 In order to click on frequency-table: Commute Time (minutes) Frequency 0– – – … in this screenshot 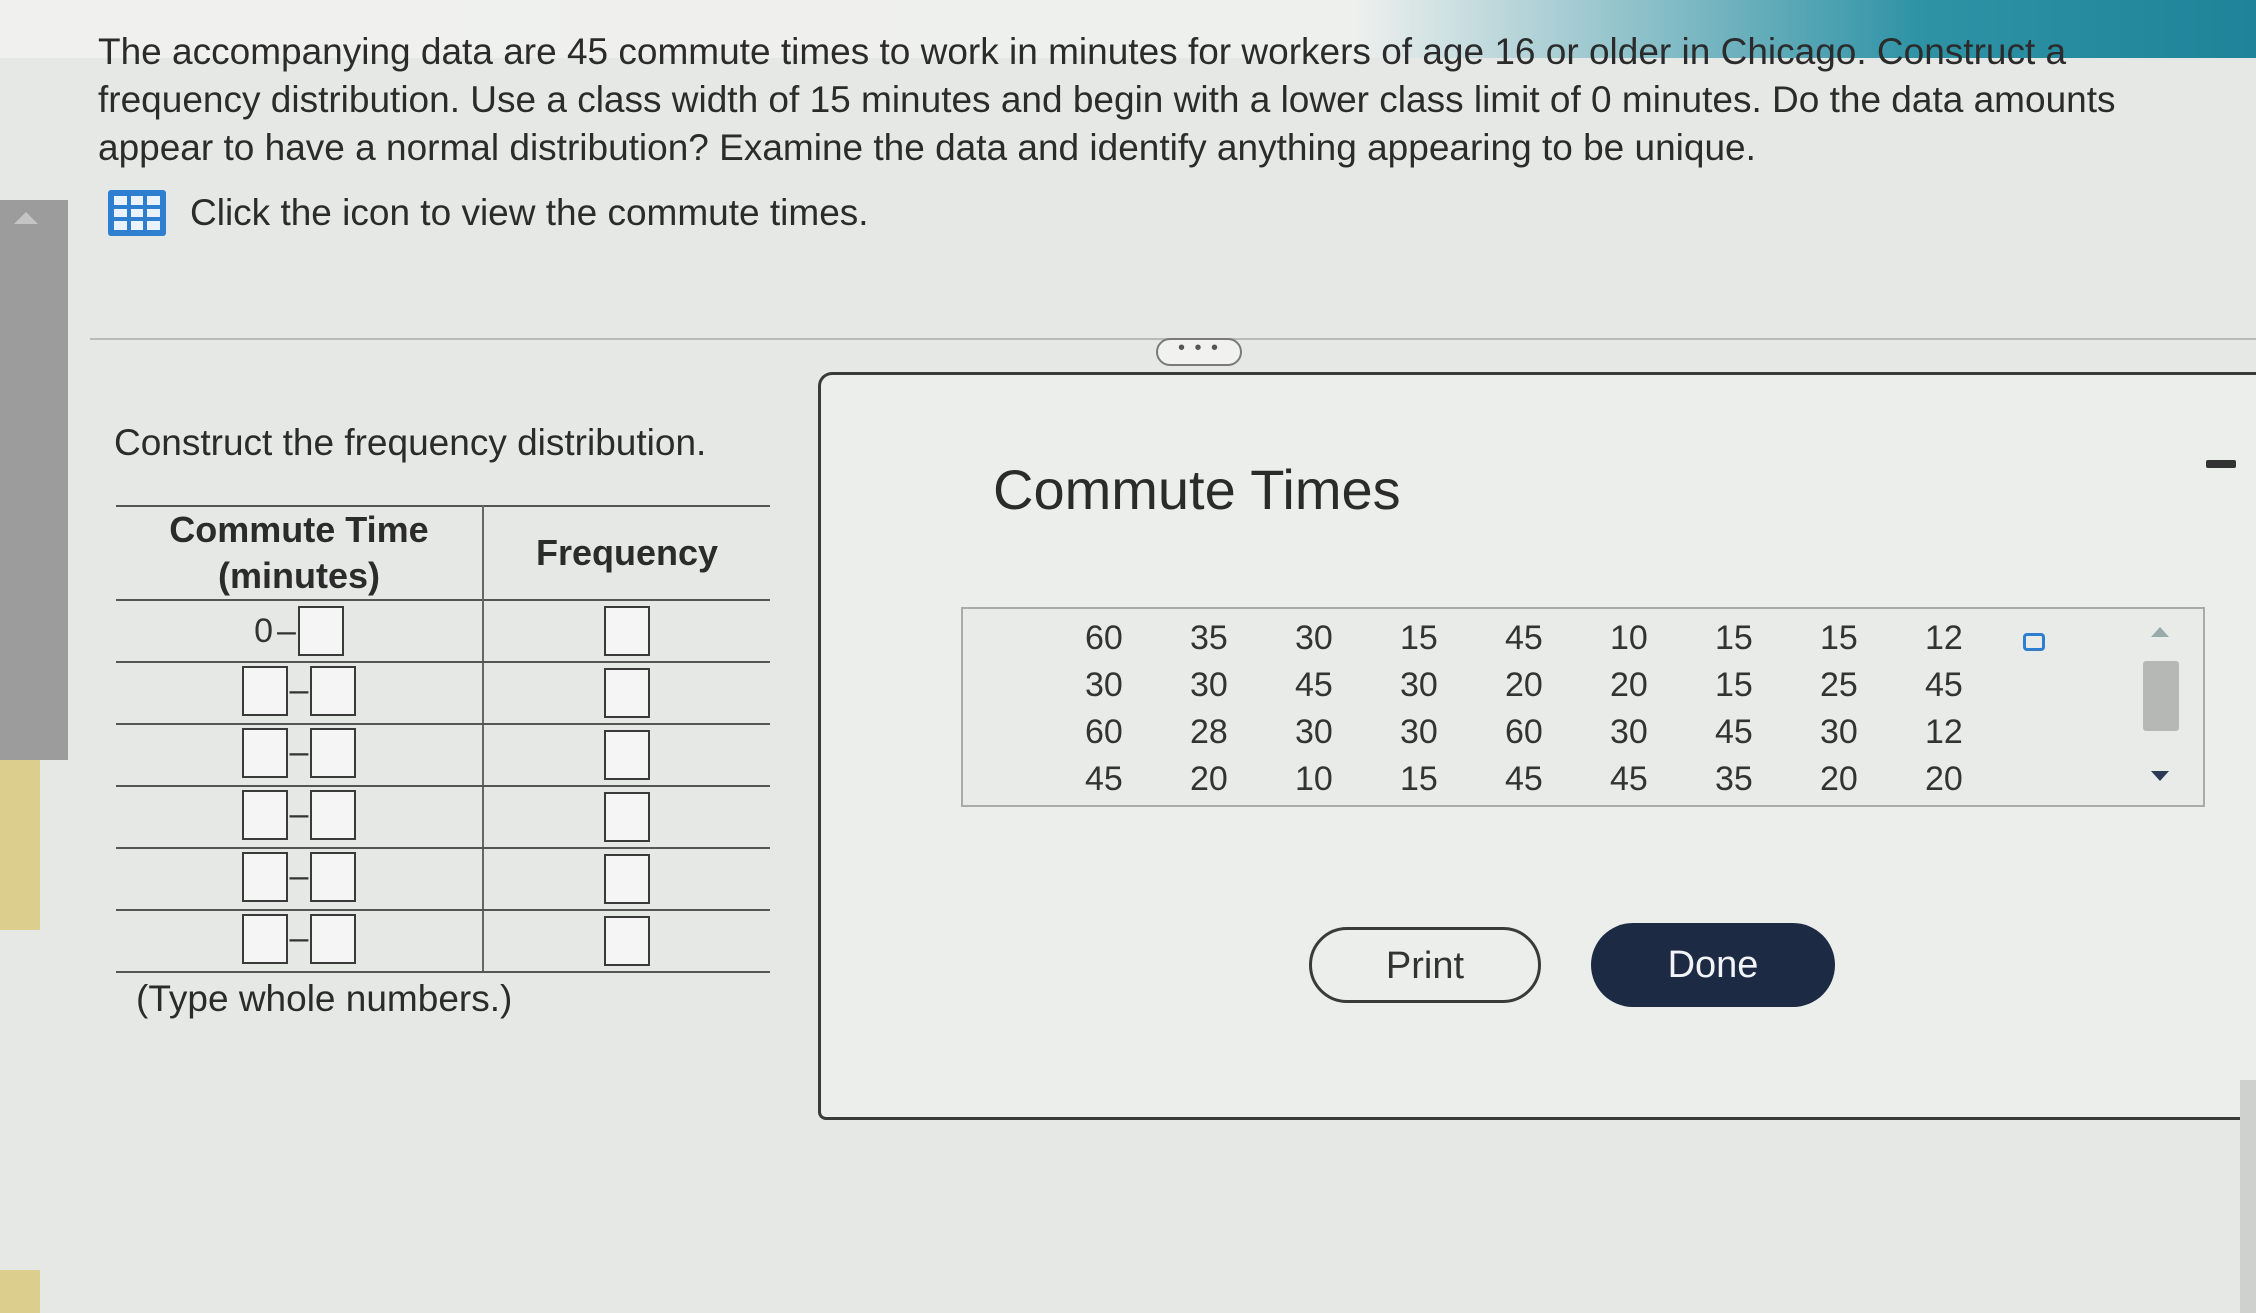, I will do `click(443, 739)`.